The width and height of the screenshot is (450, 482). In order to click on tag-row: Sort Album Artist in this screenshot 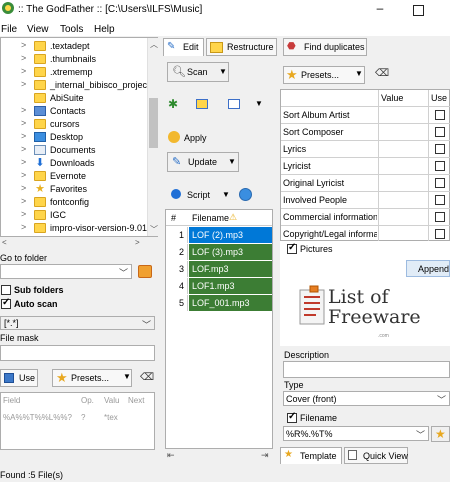, I will do `click(365, 115)`.